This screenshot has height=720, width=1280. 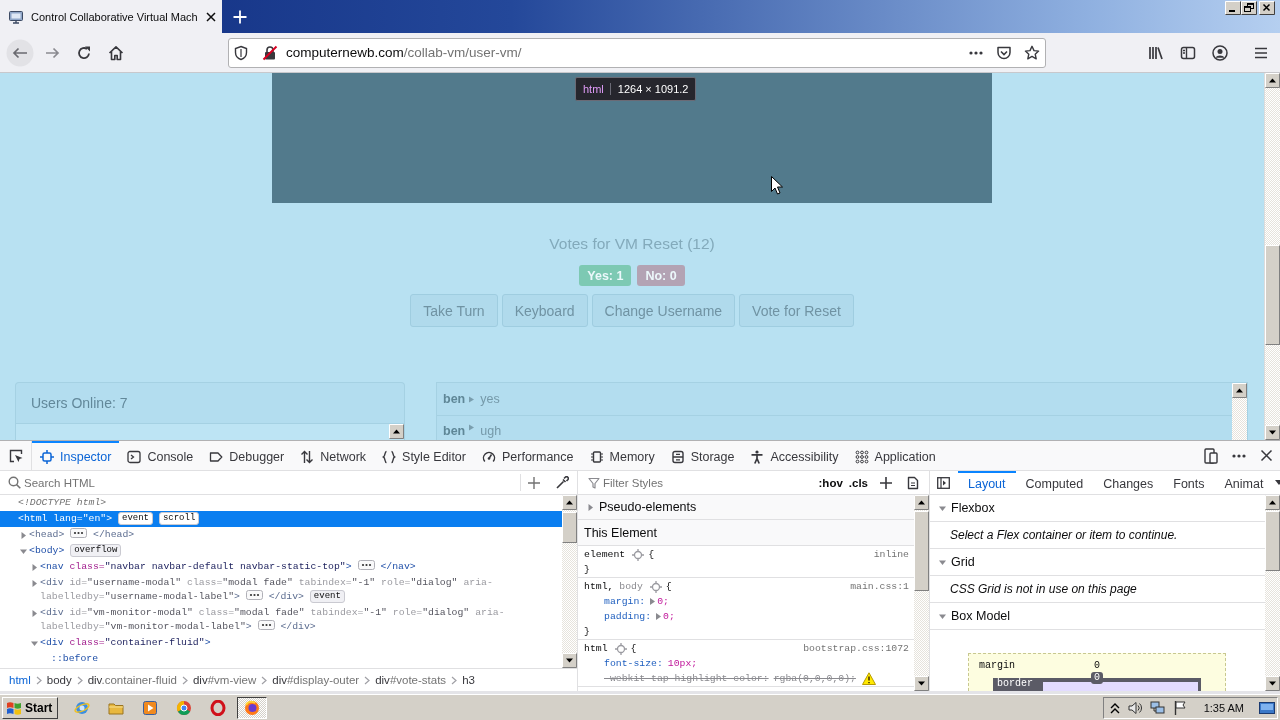 What do you see at coordinates (858, 482) in the screenshot?
I see `toggle-button: .cls` at bounding box center [858, 482].